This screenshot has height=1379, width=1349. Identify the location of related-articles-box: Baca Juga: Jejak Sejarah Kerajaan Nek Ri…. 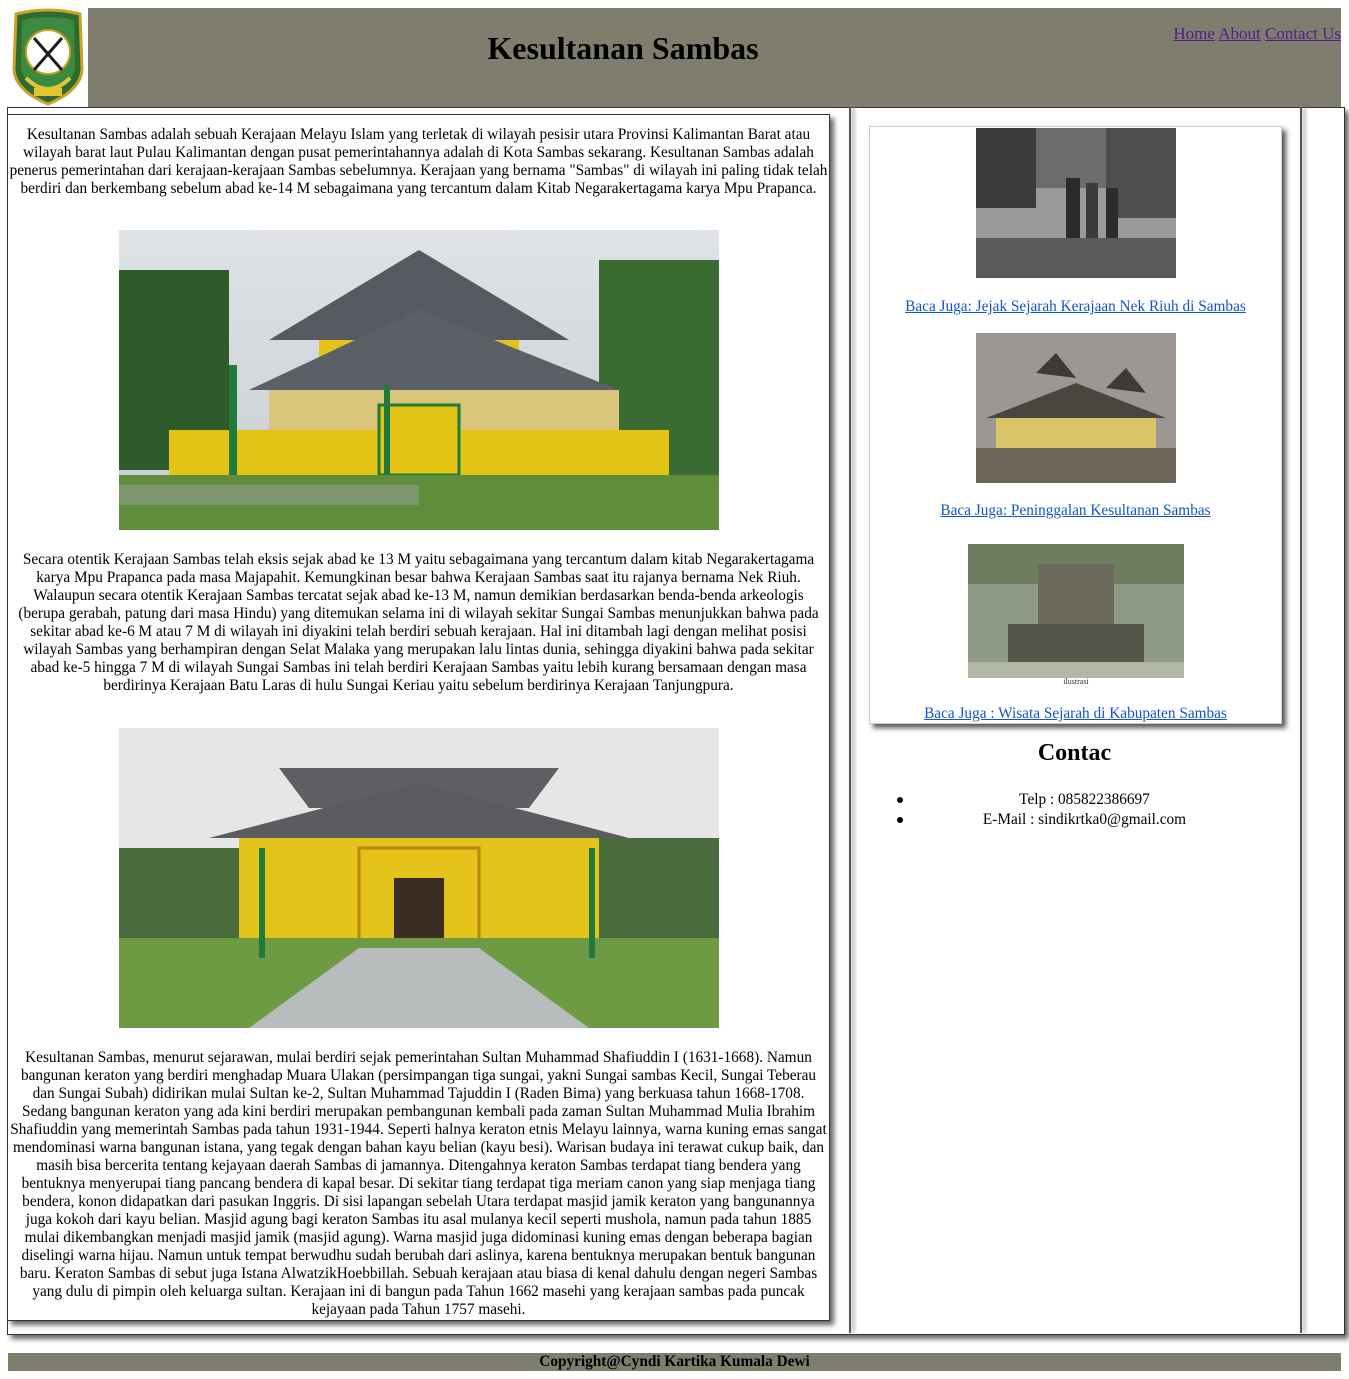
(1075, 425).